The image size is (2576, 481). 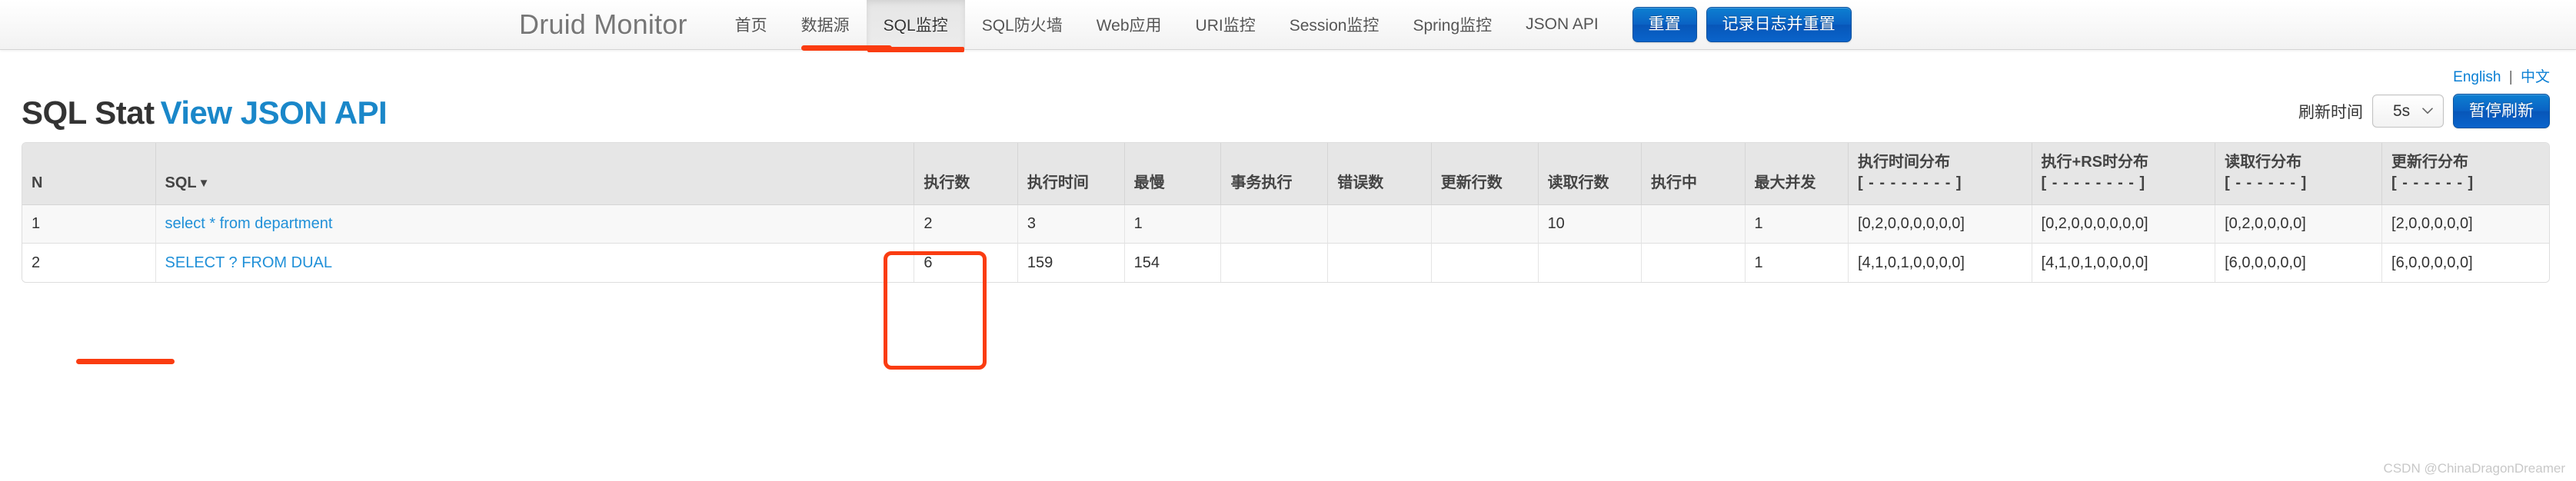 What do you see at coordinates (1675, 183) in the screenshot?
I see `col-label-running: 执行中` at bounding box center [1675, 183].